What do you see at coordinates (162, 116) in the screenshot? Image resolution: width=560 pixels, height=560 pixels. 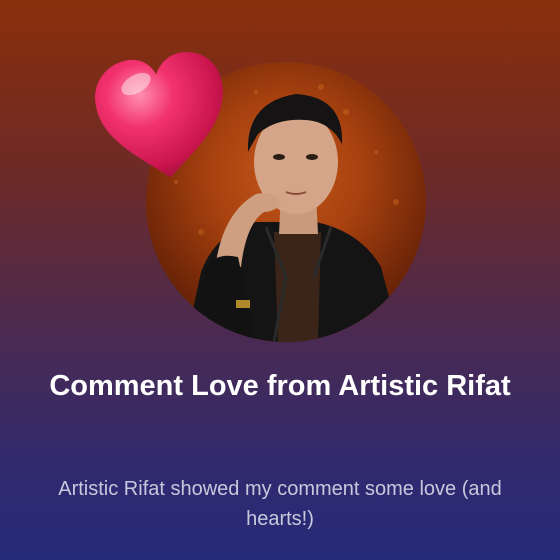 I see `heart-icon` at bounding box center [162, 116].